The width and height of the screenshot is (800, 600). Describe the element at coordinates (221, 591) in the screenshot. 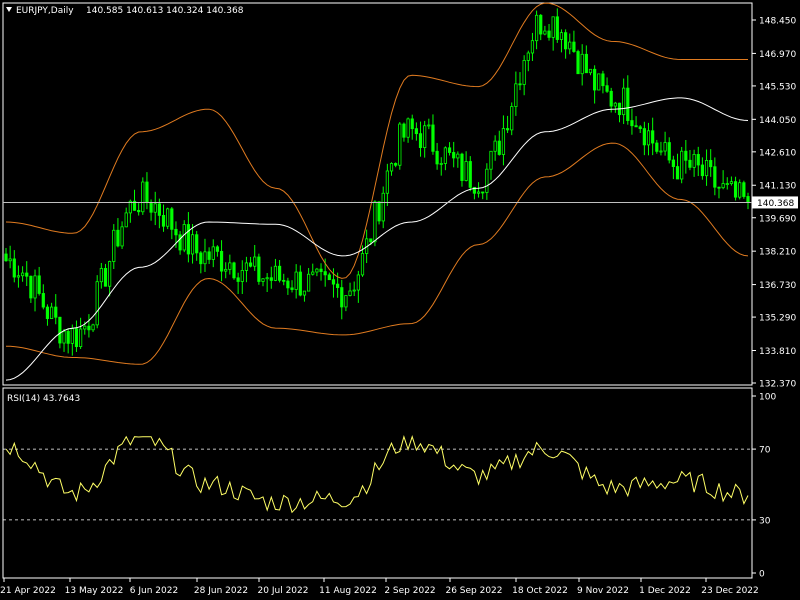

I see `date-tick-label: 28 Jun 2022` at that location.